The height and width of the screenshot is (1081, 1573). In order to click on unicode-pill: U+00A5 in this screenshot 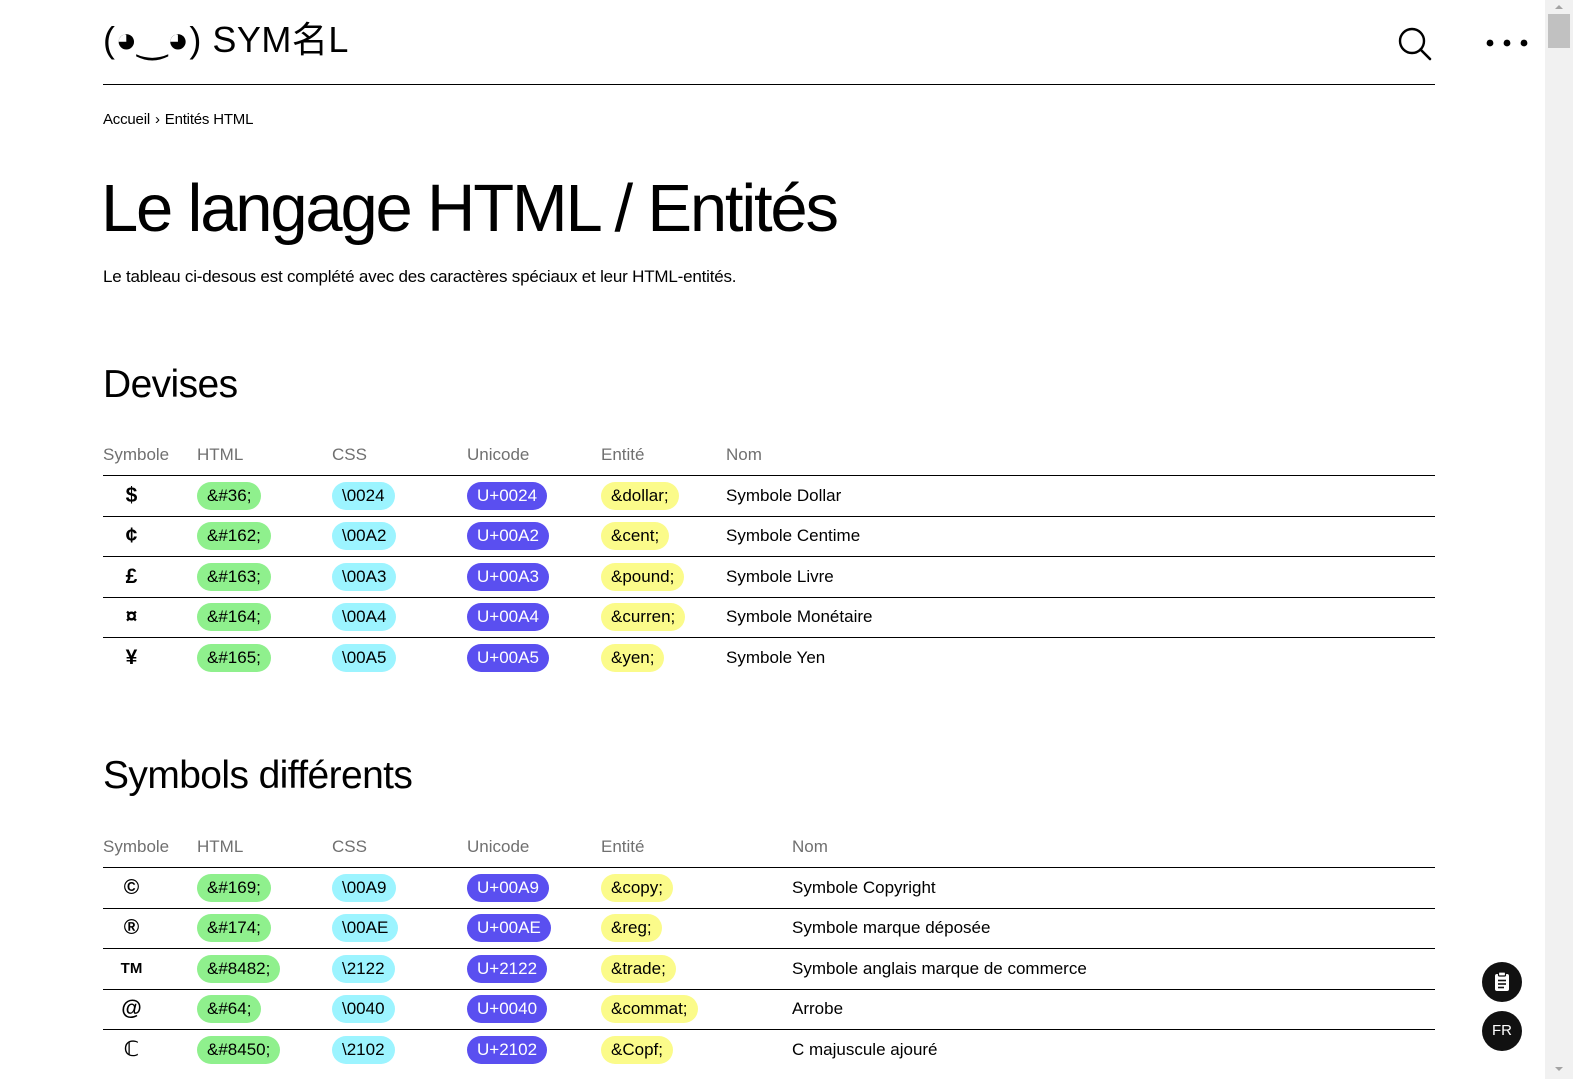, I will do `click(508, 657)`.